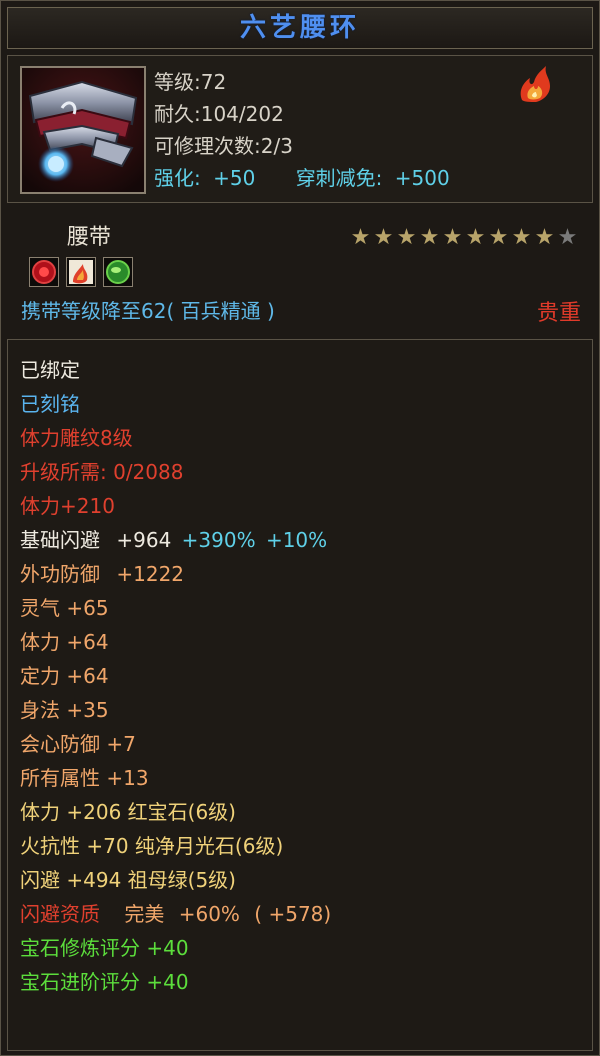 The height and width of the screenshot is (1056, 600). What do you see at coordinates (84, 778) in the screenshot?
I see `attr-all: 所有属性 +13` at bounding box center [84, 778].